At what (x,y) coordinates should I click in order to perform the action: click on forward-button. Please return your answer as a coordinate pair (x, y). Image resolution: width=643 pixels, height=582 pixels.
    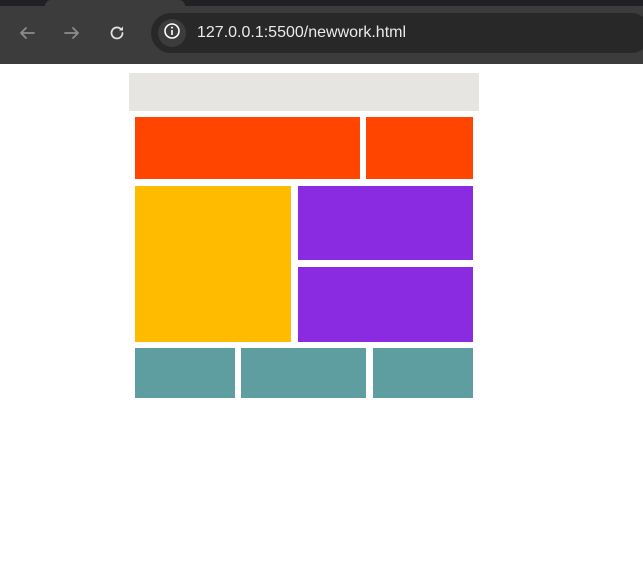
    Looking at the image, I should click on (72, 33).